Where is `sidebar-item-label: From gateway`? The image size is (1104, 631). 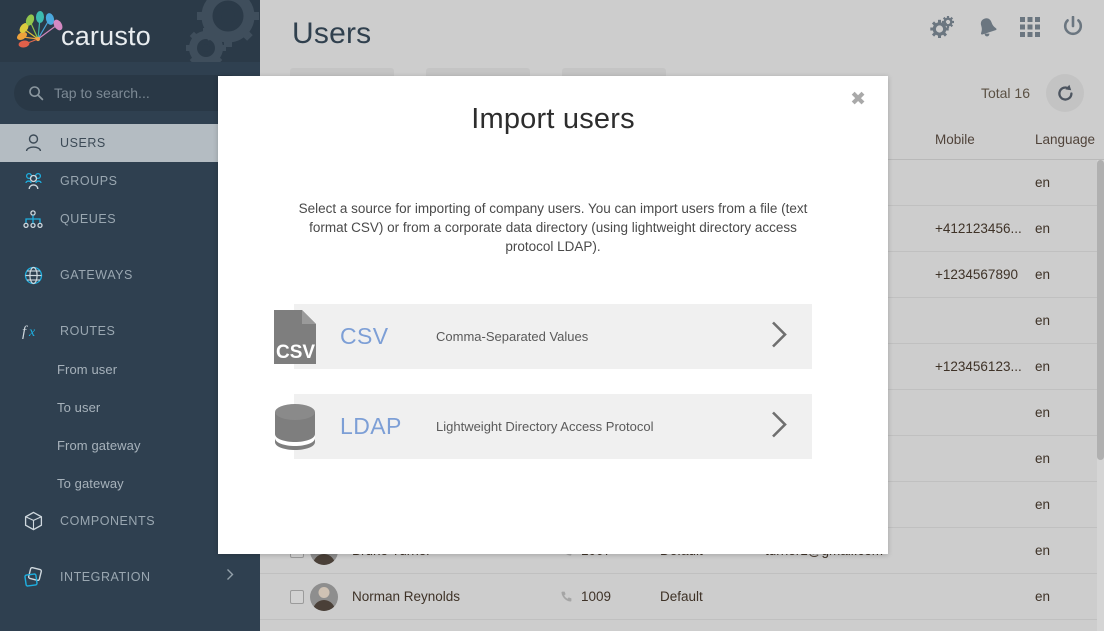
sidebar-item-label: From gateway is located at coordinates (99, 445).